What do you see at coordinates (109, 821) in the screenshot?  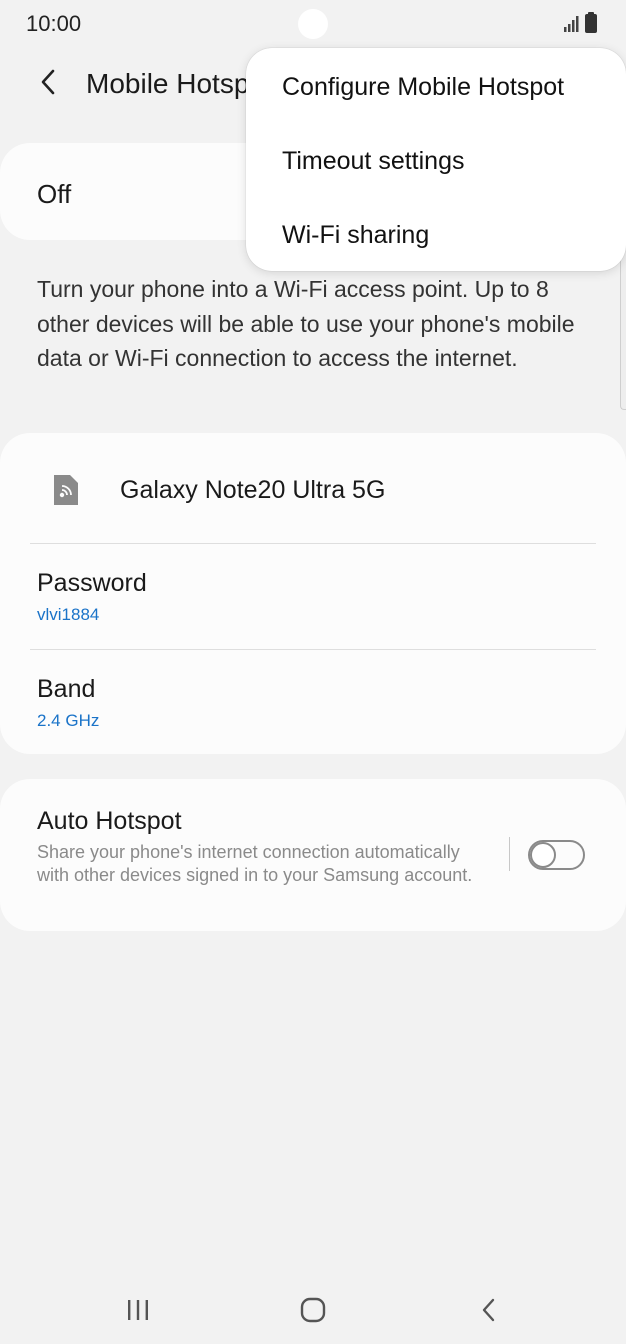 I see `auto-hotspot-title: Auto Hotspot` at bounding box center [109, 821].